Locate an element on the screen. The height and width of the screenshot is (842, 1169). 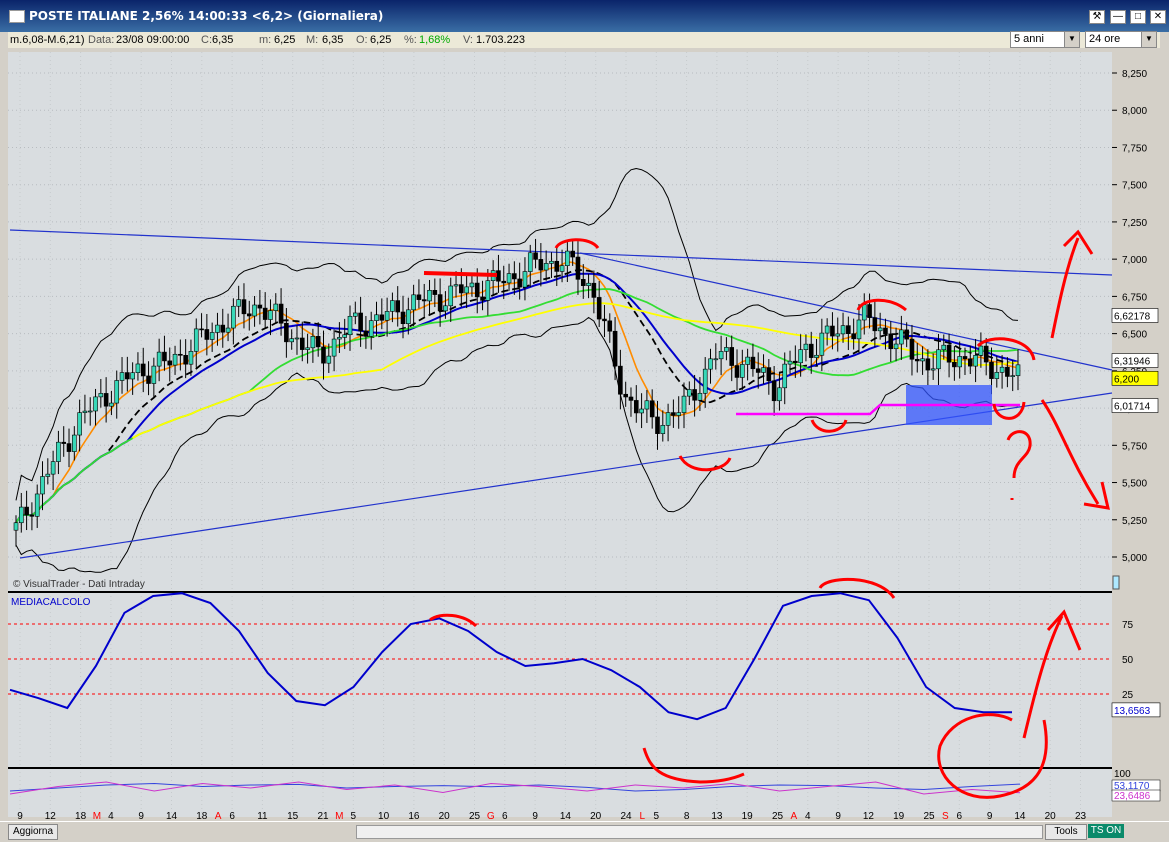
price-label: 6,62178 is located at coordinates (1132, 316).